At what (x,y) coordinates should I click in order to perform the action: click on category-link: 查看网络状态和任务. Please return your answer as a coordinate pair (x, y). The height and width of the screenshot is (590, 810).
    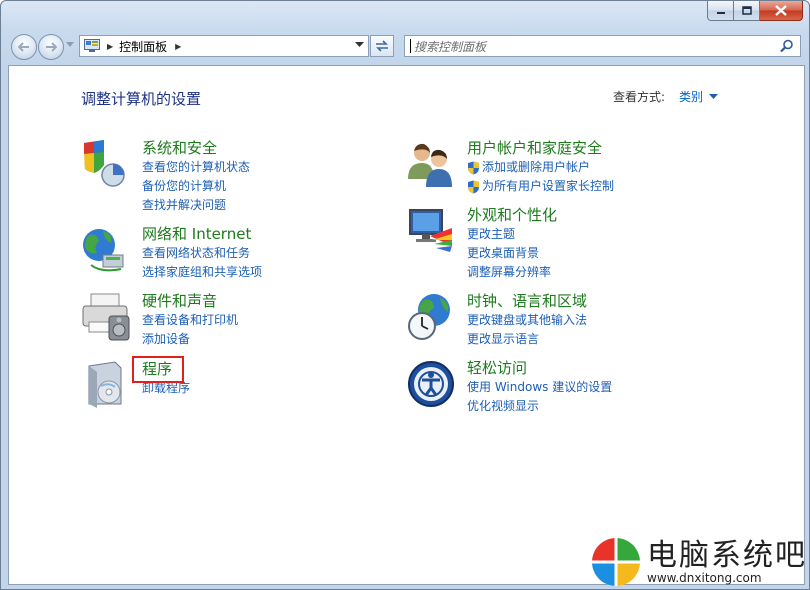
    Looking at the image, I should click on (202, 253).